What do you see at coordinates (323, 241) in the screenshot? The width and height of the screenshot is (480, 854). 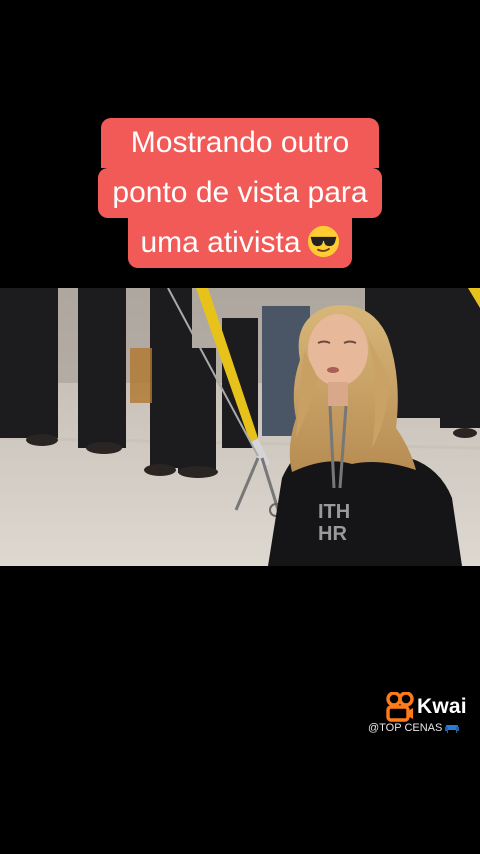 I see `sunglasses-face-emoji-icon` at bounding box center [323, 241].